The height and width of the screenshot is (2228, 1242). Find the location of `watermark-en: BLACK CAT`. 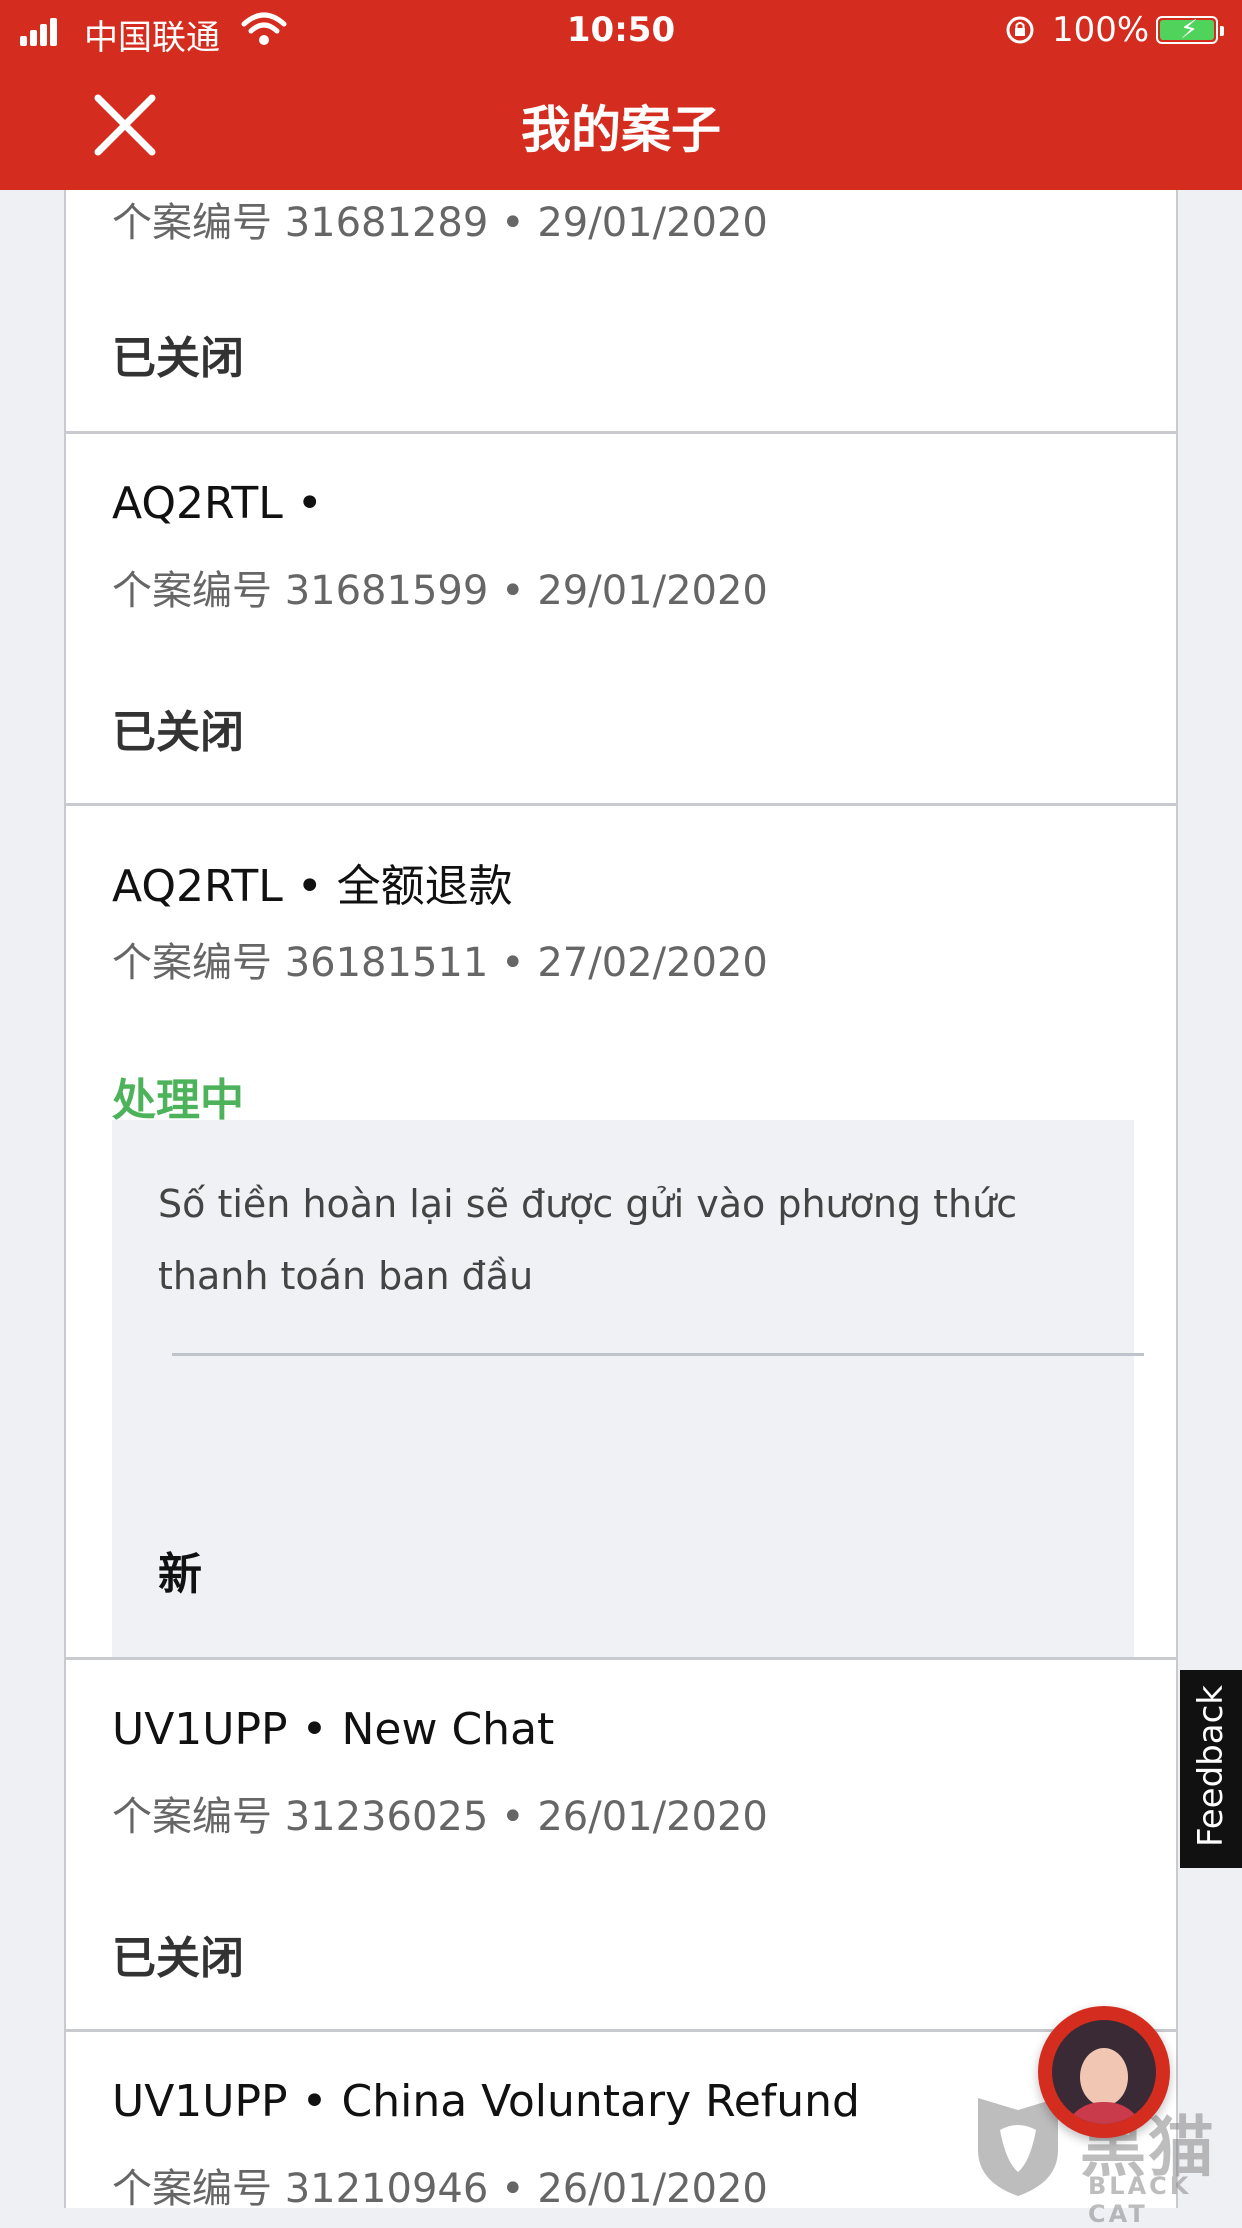

watermark-en: BLACK CAT is located at coordinates (1140, 2200).